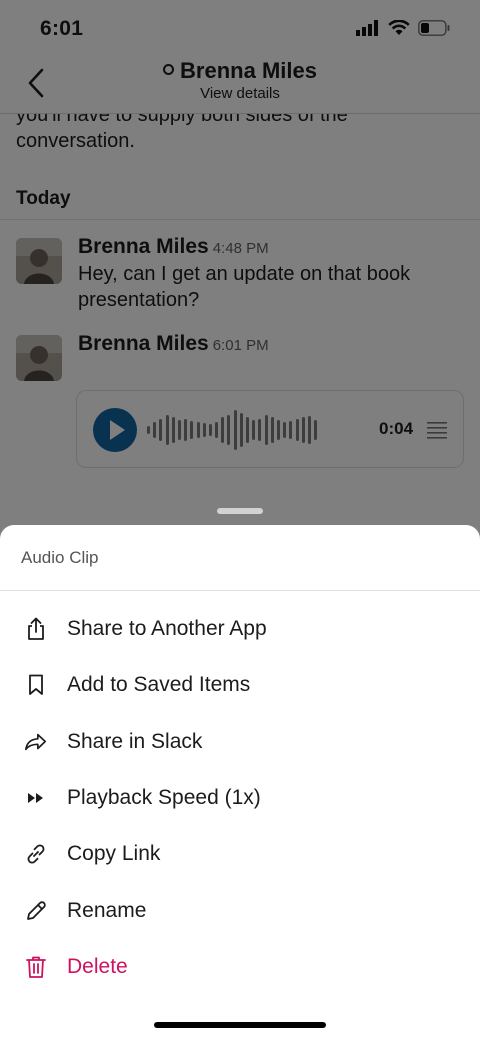  What do you see at coordinates (240, 511) in the screenshot?
I see `sheet-grabber` at bounding box center [240, 511].